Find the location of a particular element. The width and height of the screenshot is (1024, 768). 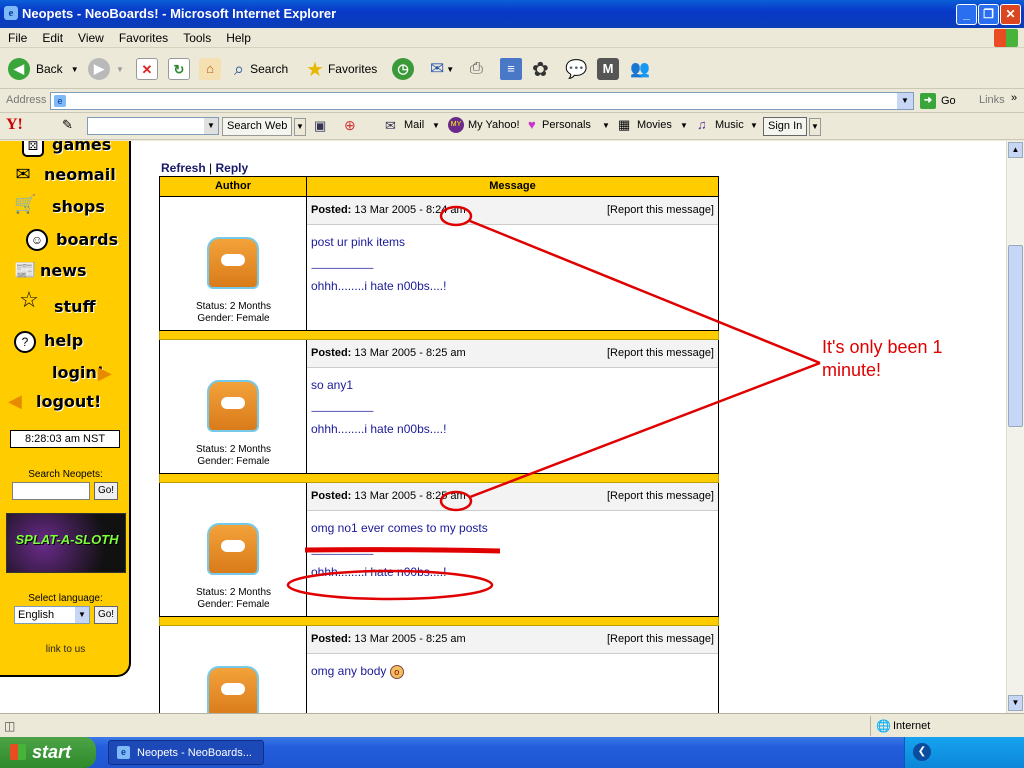

favorites-label: Favorites is located at coordinates (352, 69).